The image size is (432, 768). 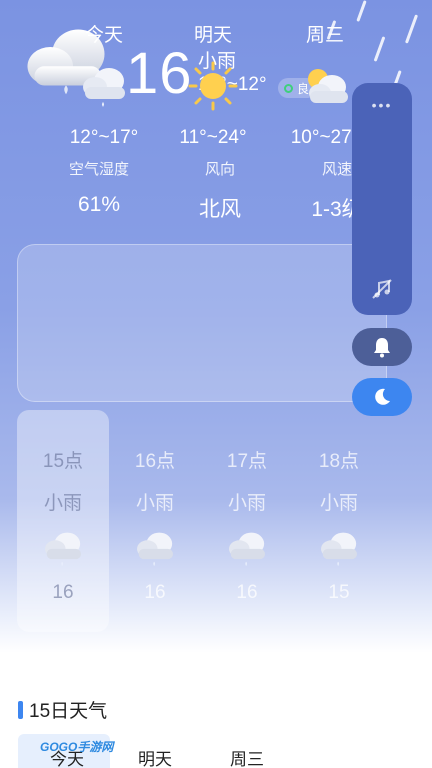 I want to click on stat-value: 61%, so click(x=99, y=204).